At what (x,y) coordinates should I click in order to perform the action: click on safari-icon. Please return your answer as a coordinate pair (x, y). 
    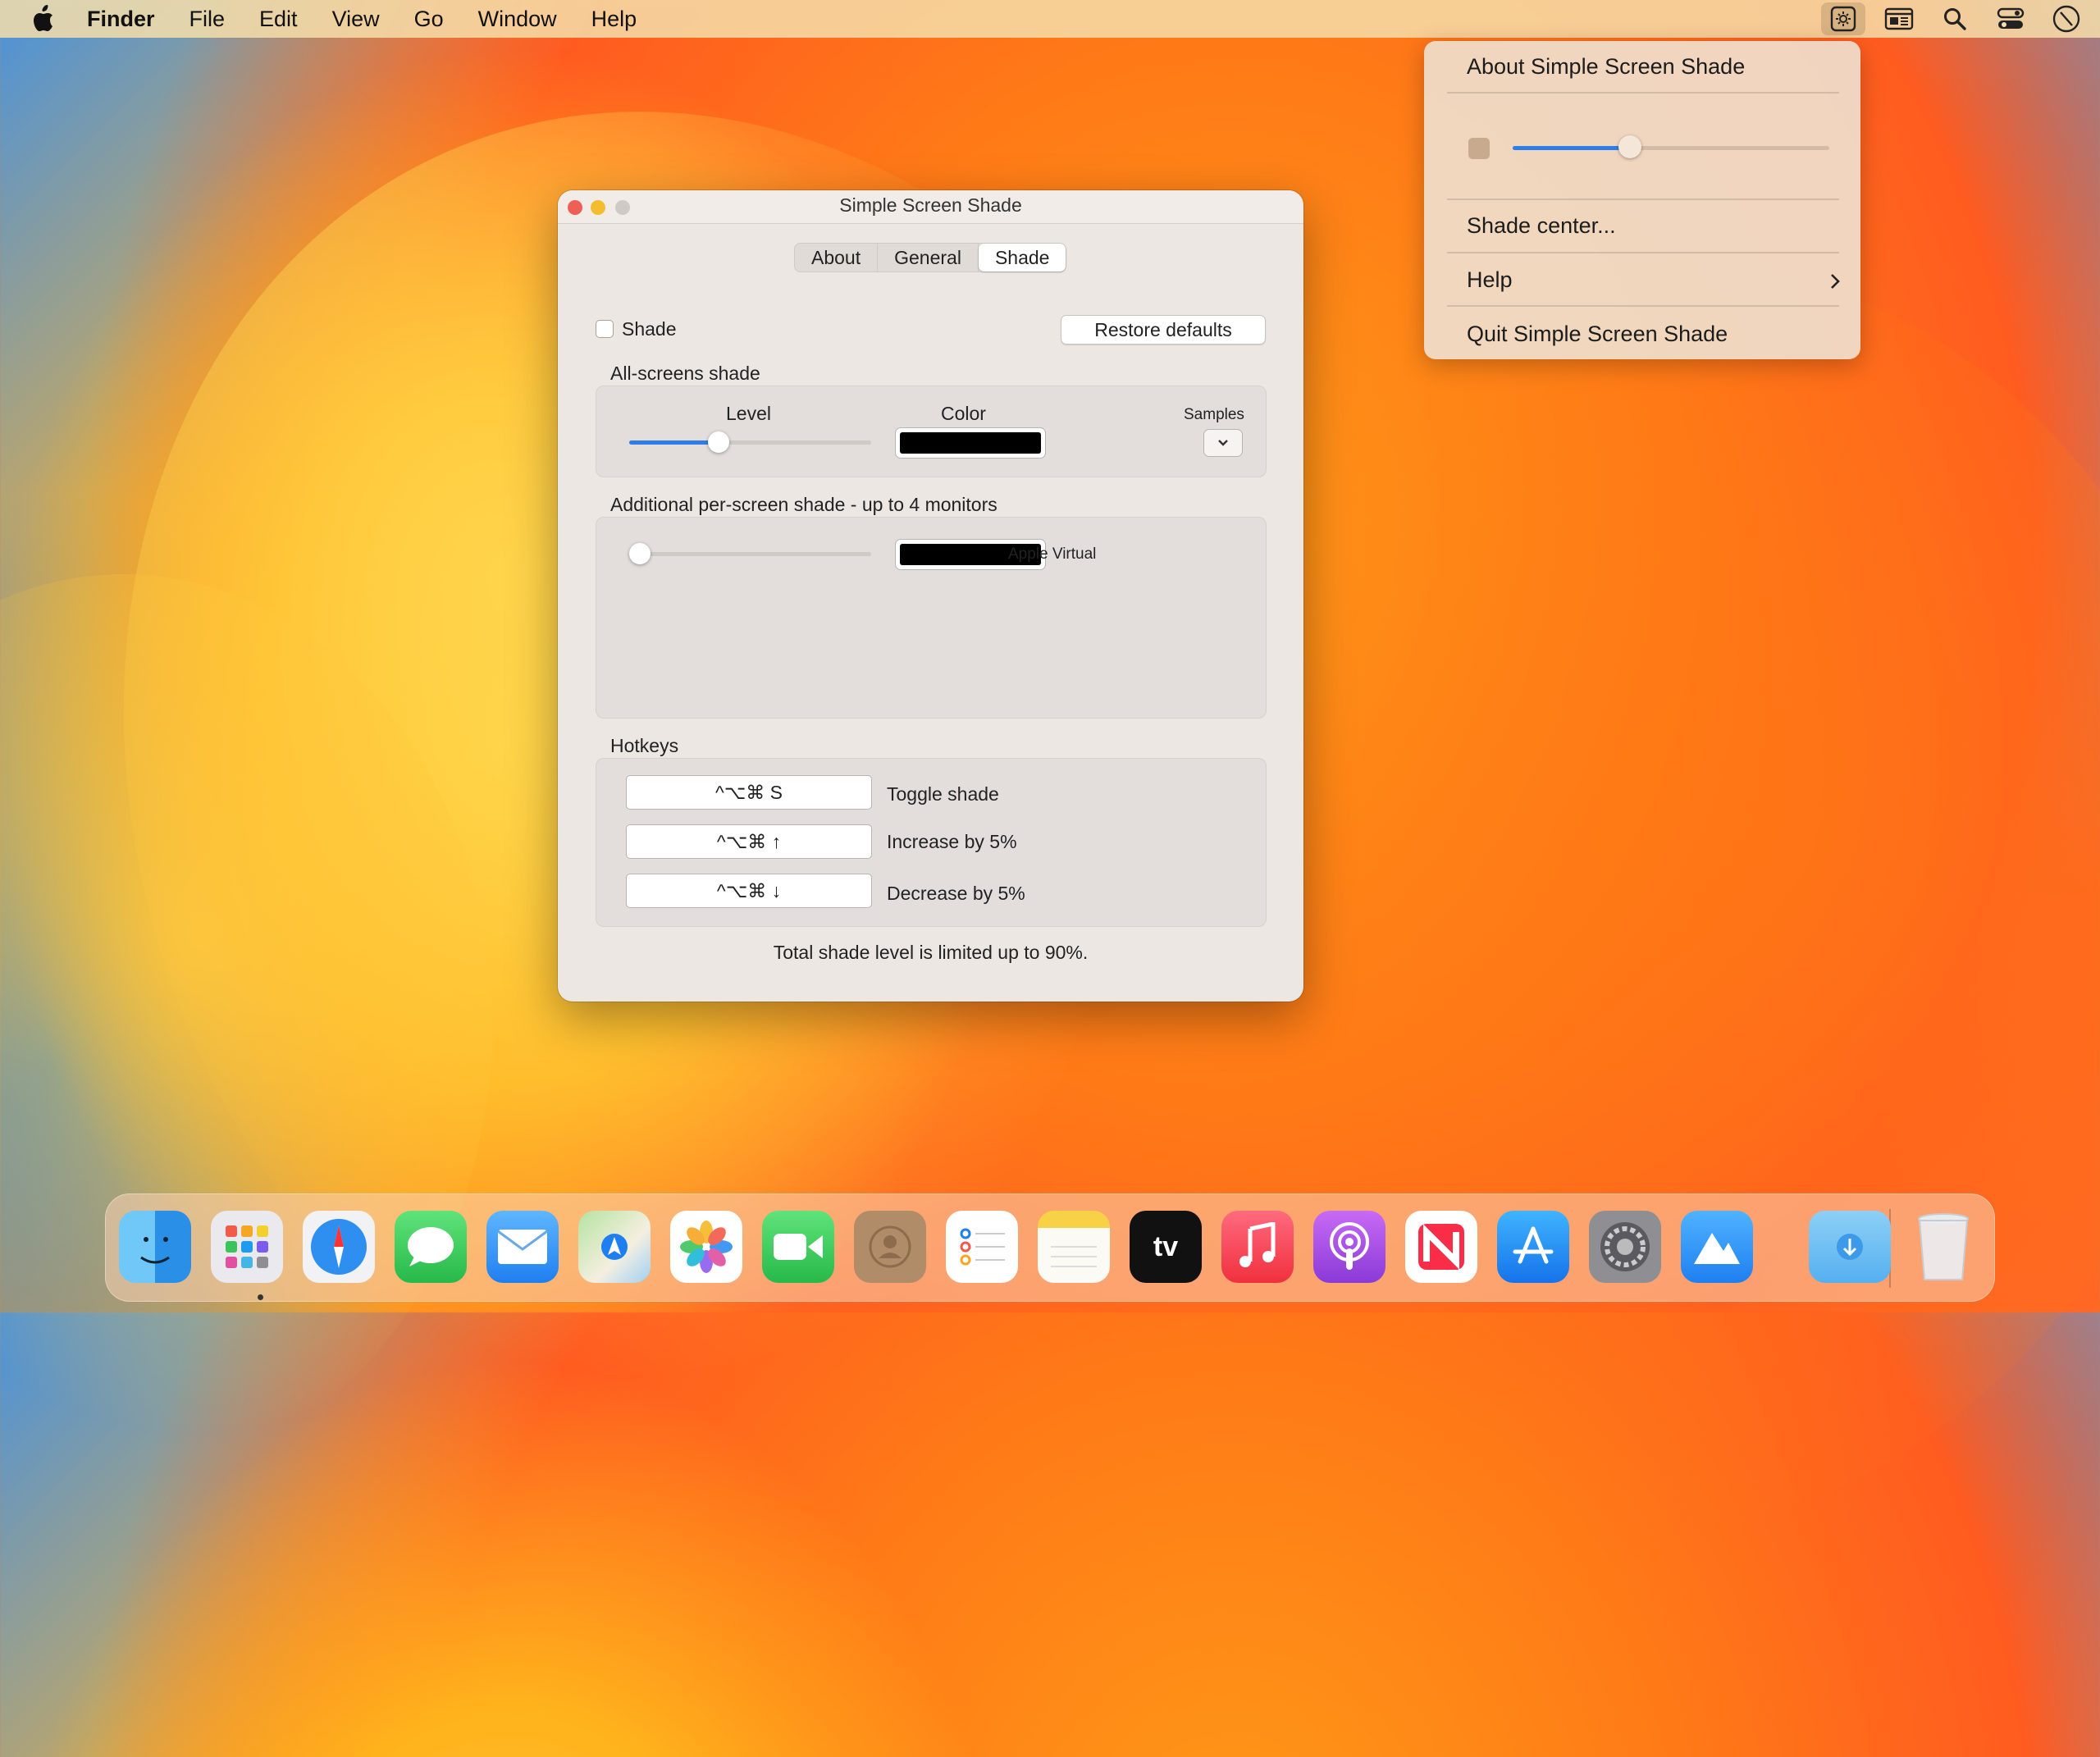
    Looking at the image, I should click on (339, 1247).